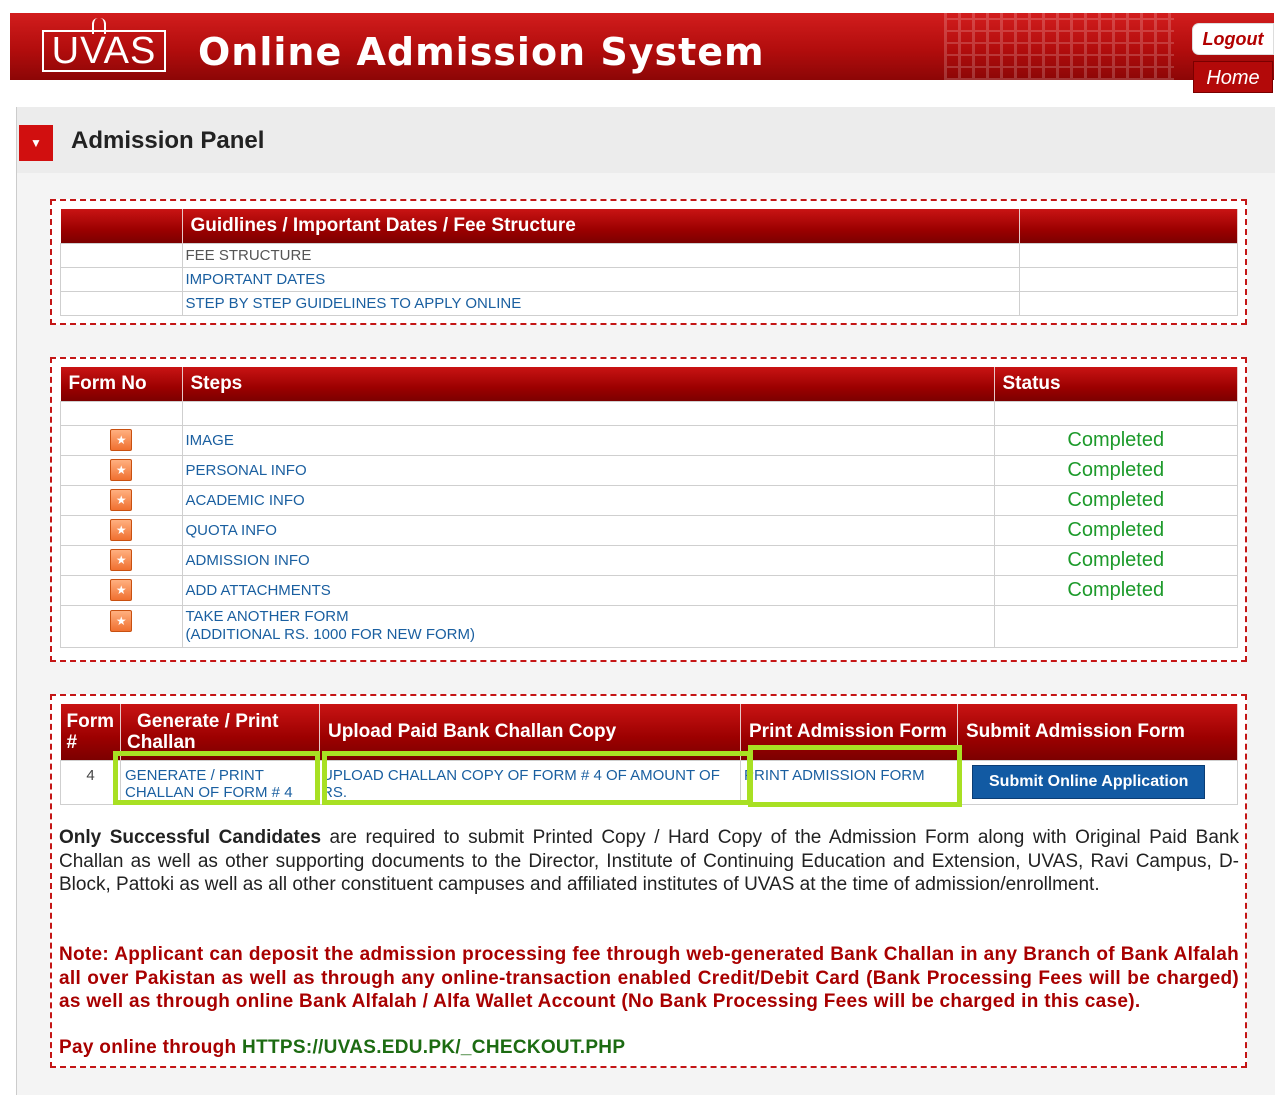  Describe the element at coordinates (1097, 732) in the screenshot. I see `forms-header-submit: Submit Admission Form` at that location.